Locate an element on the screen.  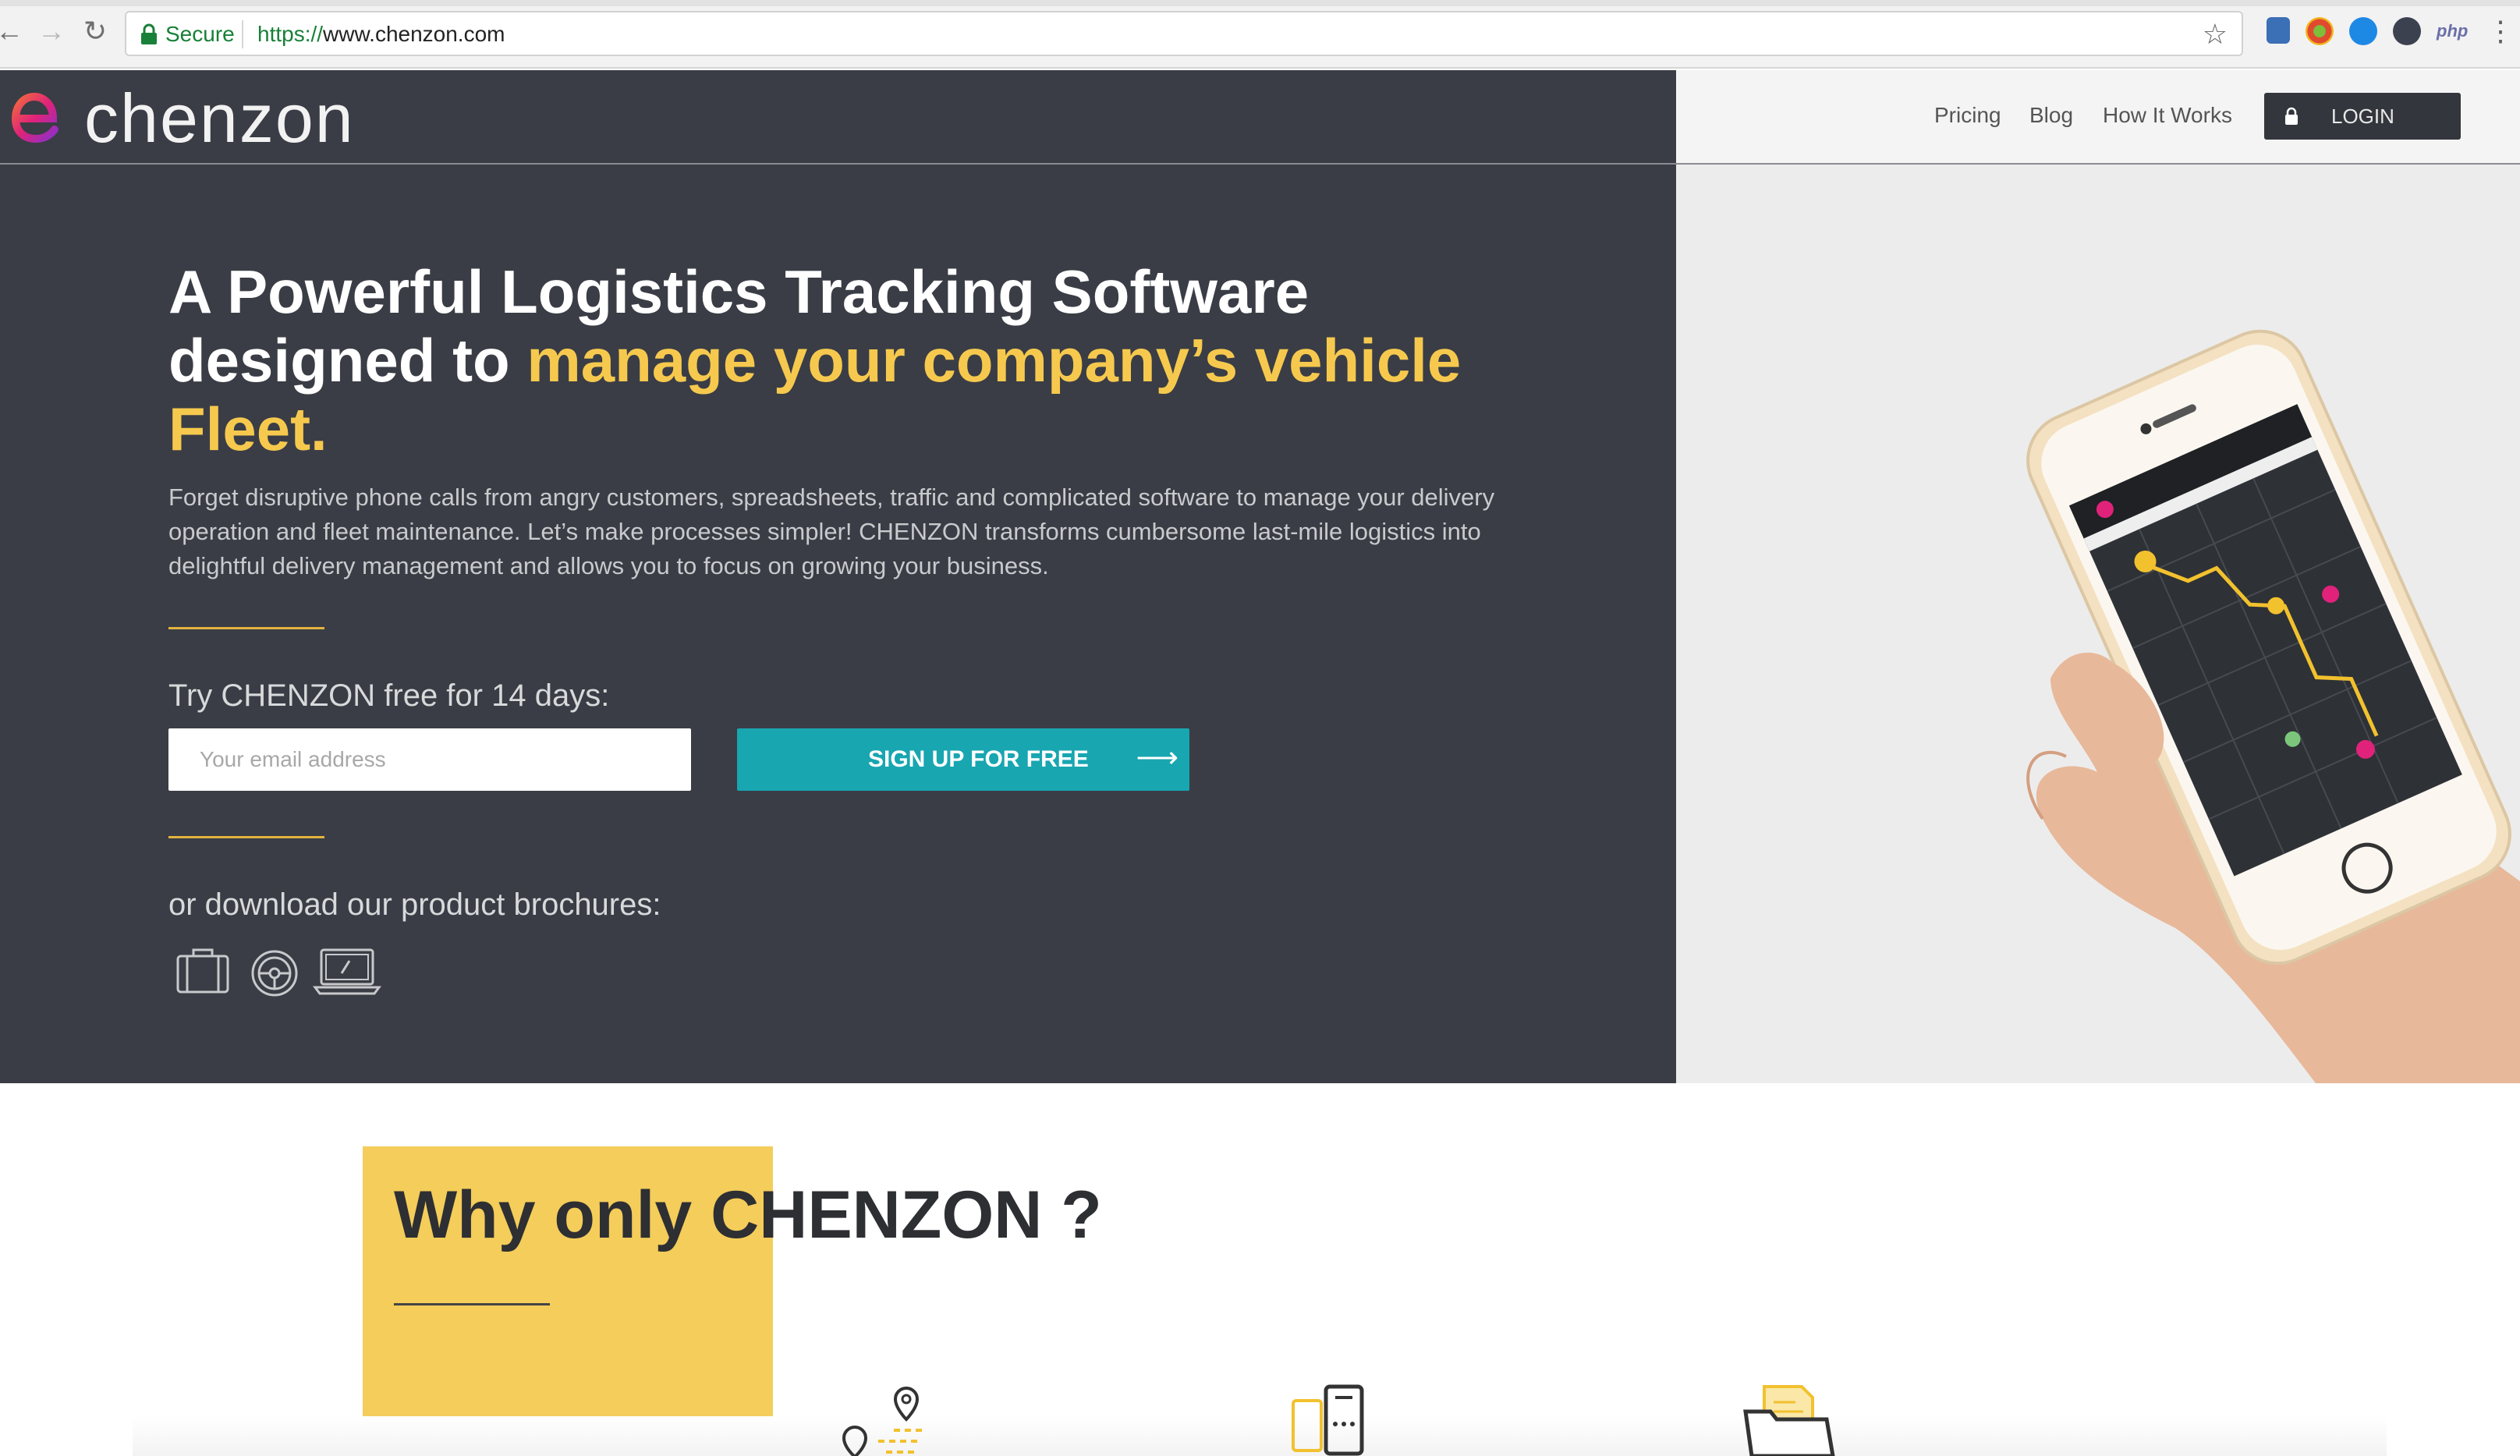
why-divider is located at coordinates (472, 1304).